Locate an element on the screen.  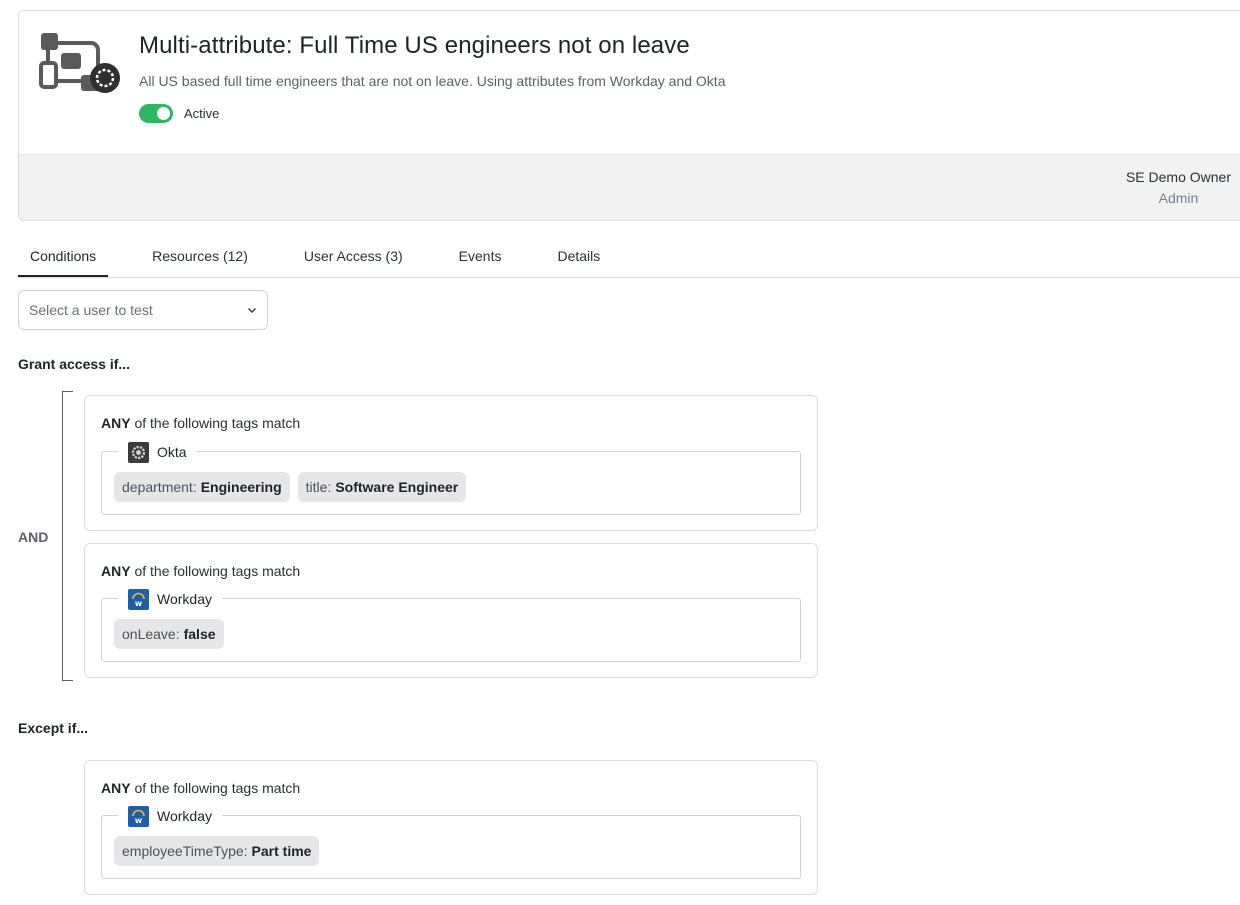
tag-list: onLeave: false is located at coordinates (169, 634).